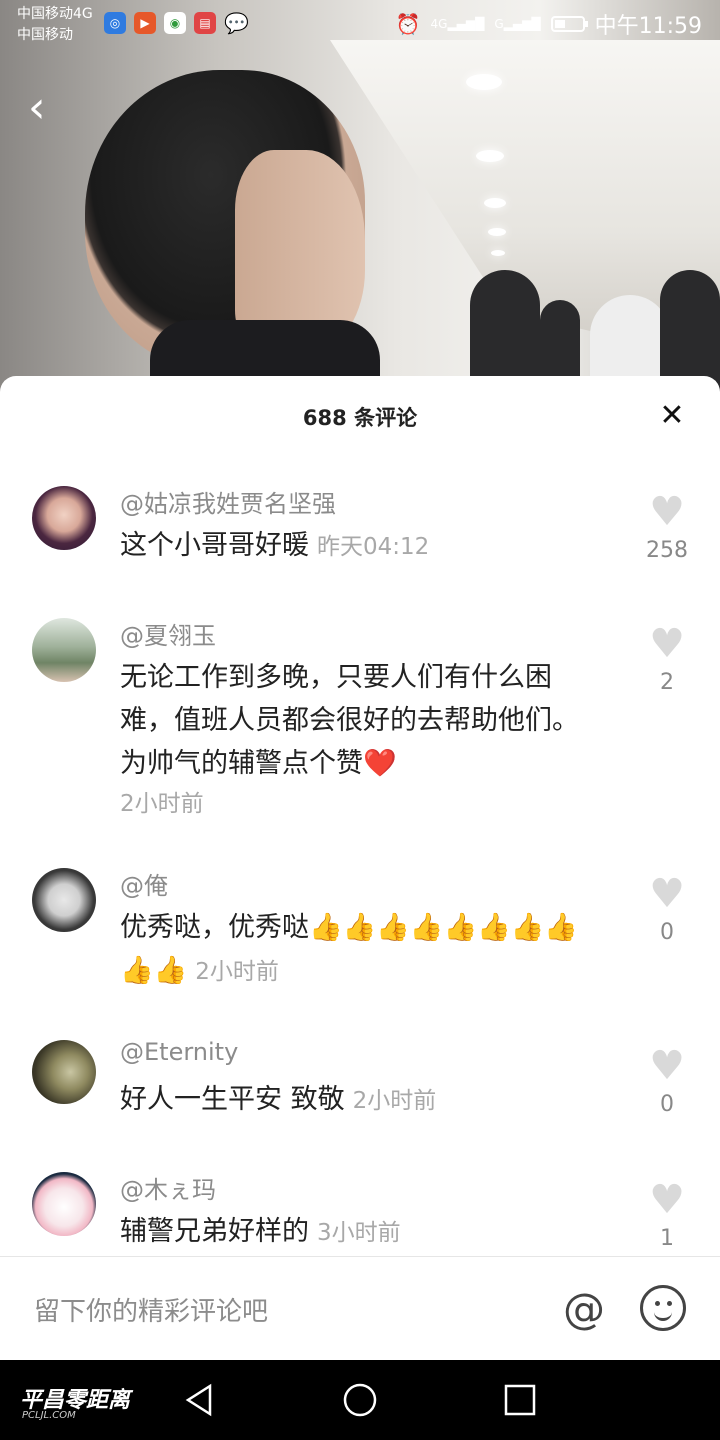 This screenshot has width=720, height=1440. I want to click on comment-username: @Eternity, so click(179, 1052).